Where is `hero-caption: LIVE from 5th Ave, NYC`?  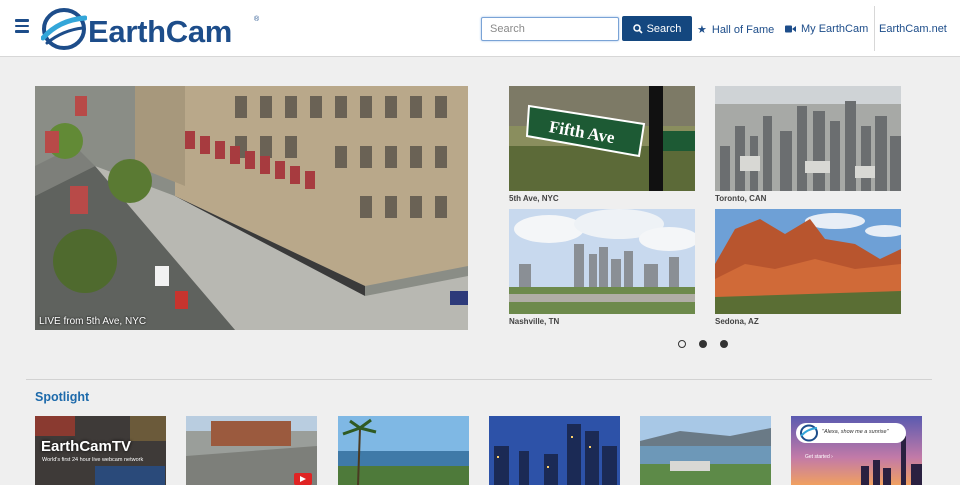
hero-caption: LIVE from 5th Ave, NYC is located at coordinates (93, 321).